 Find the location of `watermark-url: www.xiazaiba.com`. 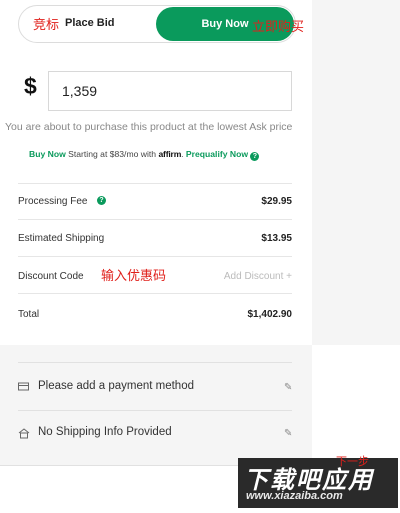

watermark-url: www.xiazaiba.com is located at coordinates (294, 496).